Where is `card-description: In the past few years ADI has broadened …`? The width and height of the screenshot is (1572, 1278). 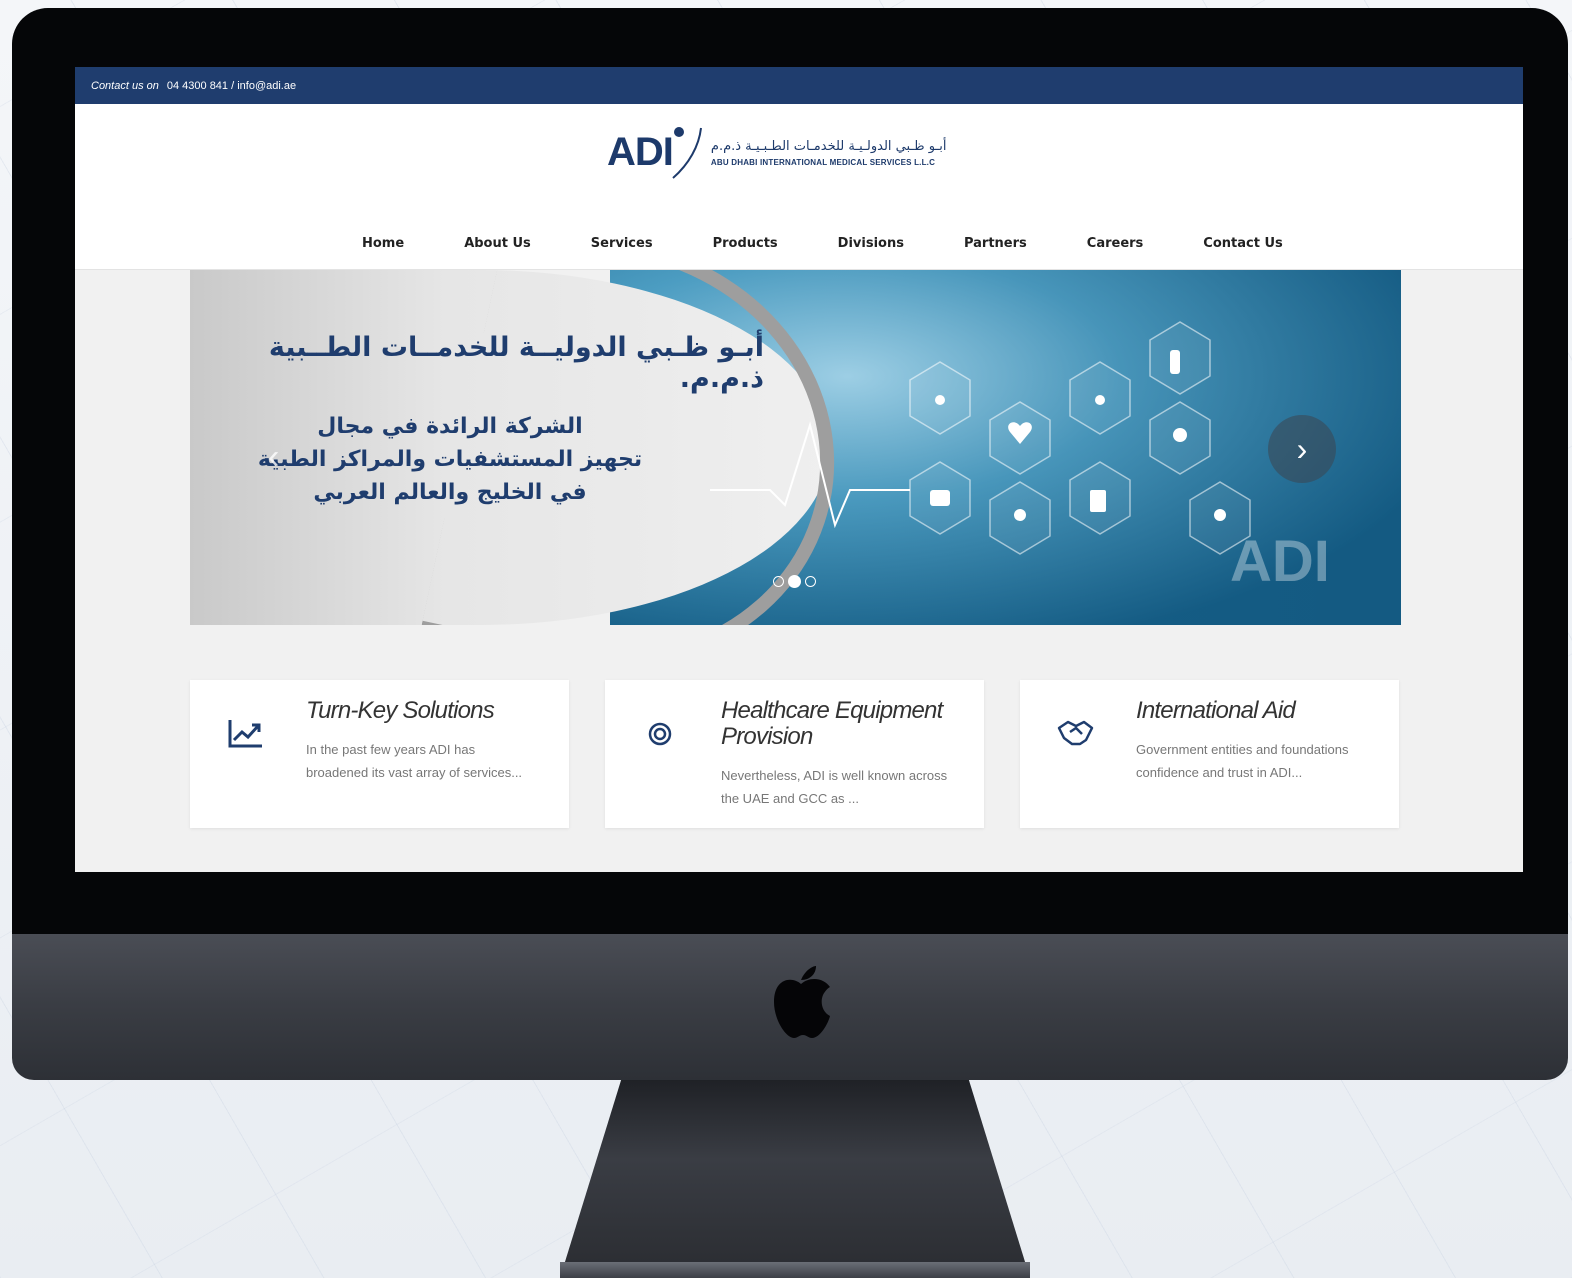 card-description: In the past few years ADI has broadened … is located at coordinates (414, 761).